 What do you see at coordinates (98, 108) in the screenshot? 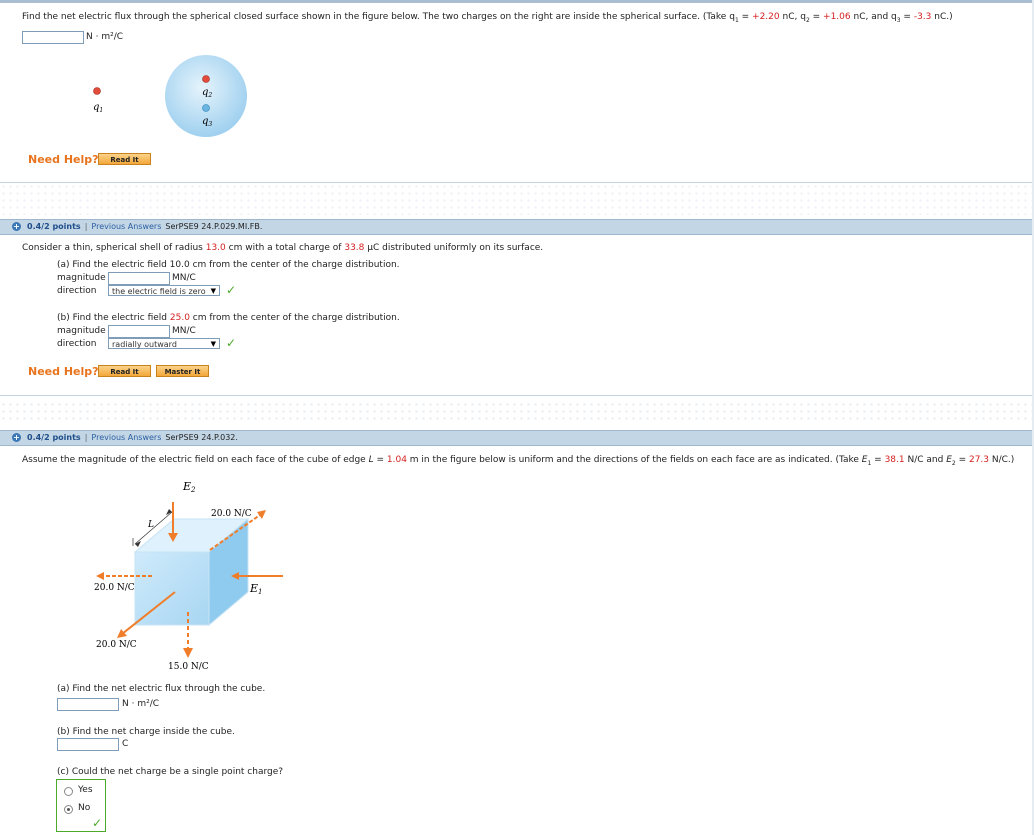
I see `q1-label: q1` at bounding box center [98, 108].